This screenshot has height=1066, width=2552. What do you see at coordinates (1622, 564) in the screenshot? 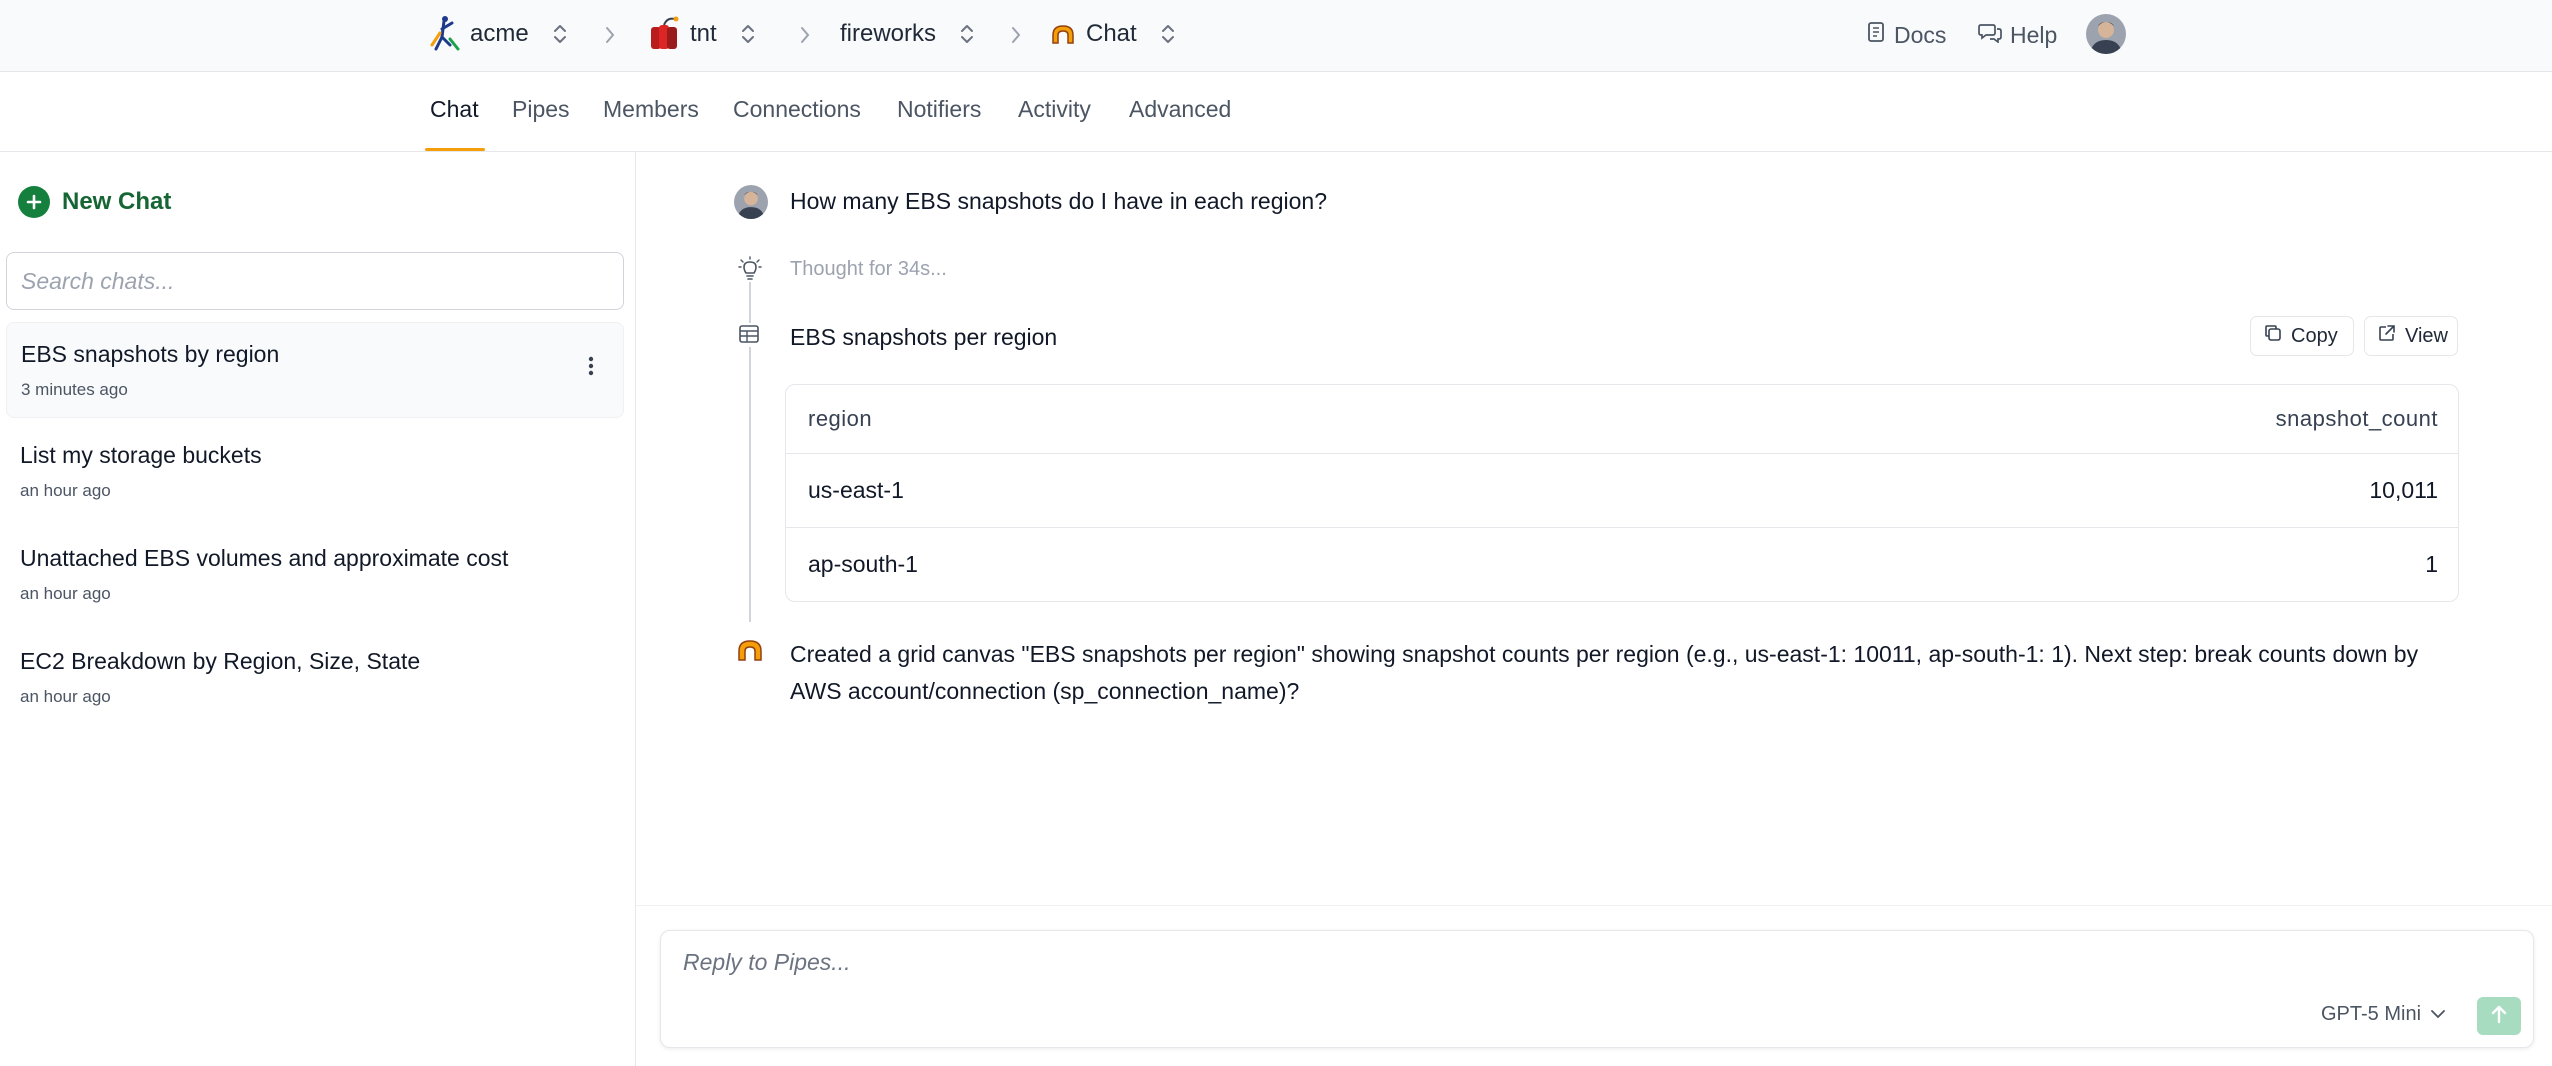
I see `table-row: ap-south-1 1` at bounding box center [1622, 564].